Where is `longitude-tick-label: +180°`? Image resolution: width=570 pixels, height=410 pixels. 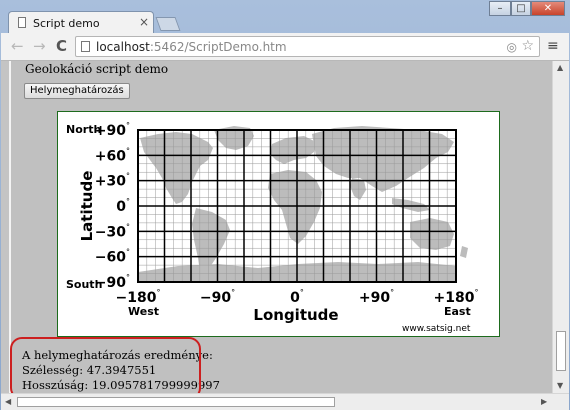 longitude-tick-label: +180° is located at coordinates (456, 297).